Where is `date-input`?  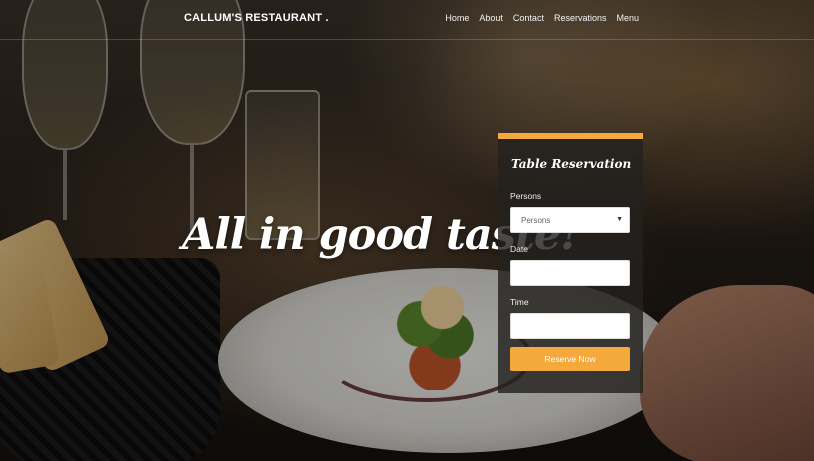
date-input is located at coordinates (570, 273).